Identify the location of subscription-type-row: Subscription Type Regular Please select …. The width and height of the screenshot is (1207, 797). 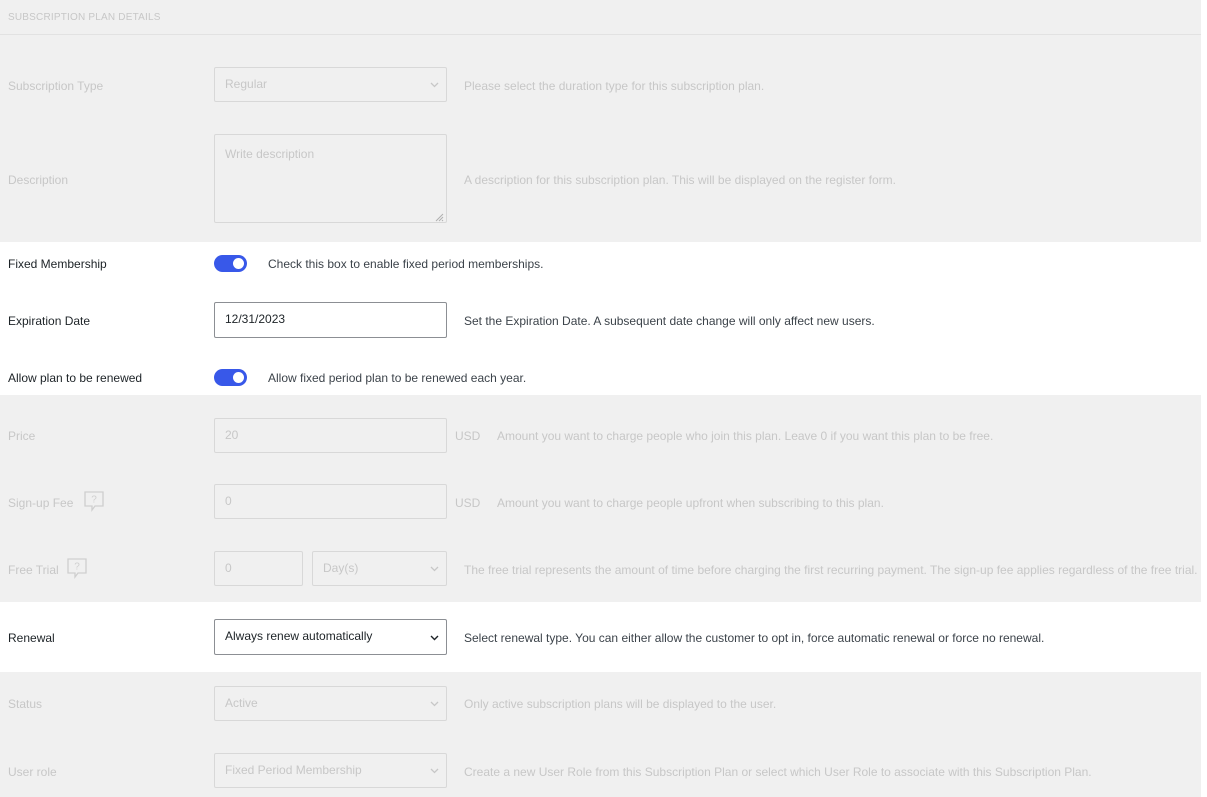
(603, 84).